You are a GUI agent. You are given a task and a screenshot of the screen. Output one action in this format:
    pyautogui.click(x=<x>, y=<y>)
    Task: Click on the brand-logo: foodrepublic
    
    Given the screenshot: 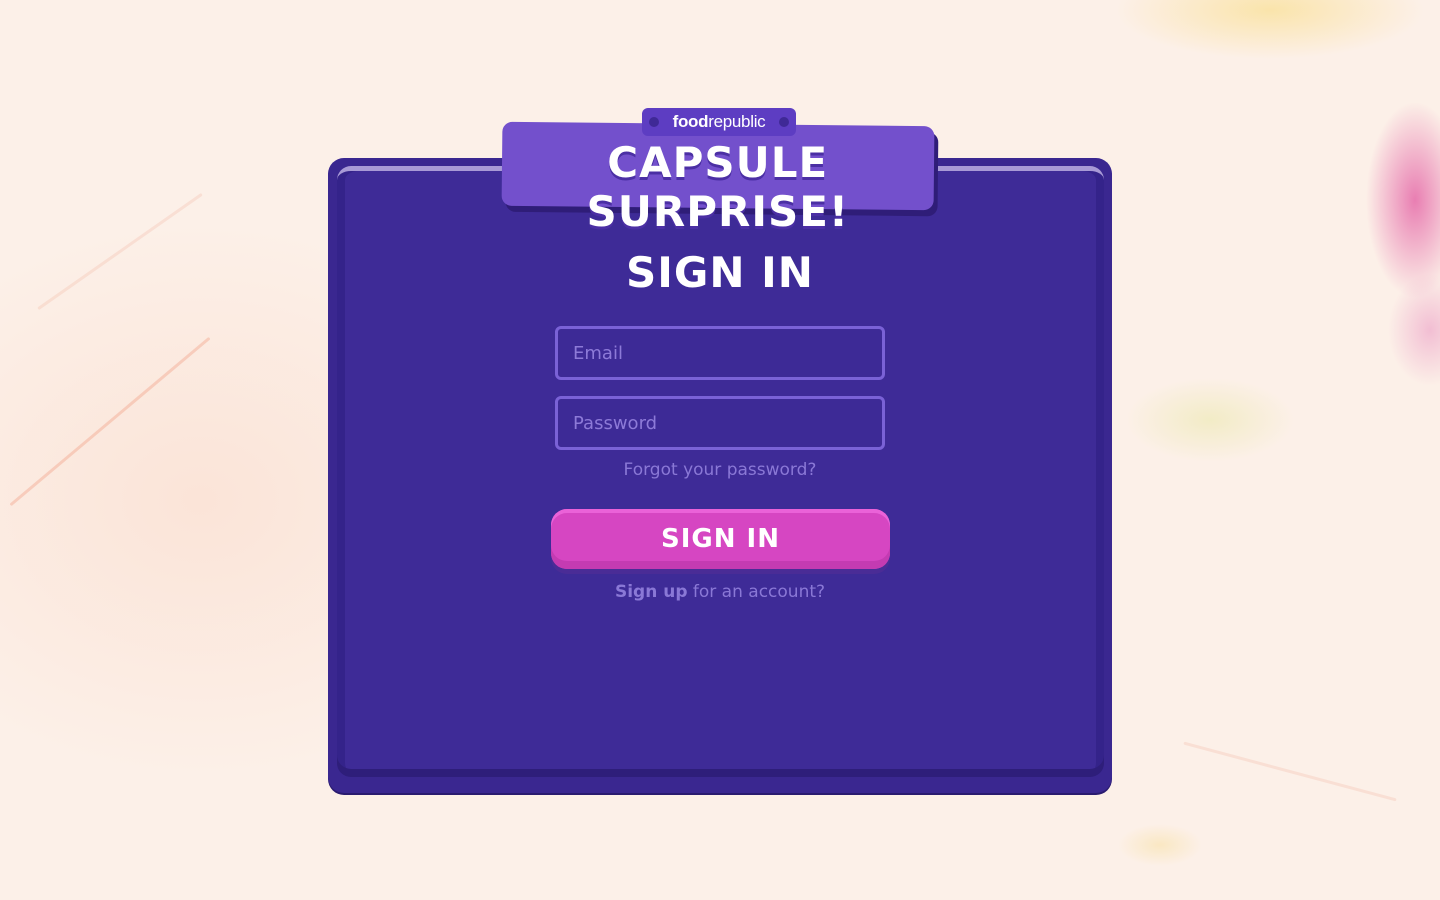 What is the action you would take?
    pyautogui.click(x=719, y=122)
    